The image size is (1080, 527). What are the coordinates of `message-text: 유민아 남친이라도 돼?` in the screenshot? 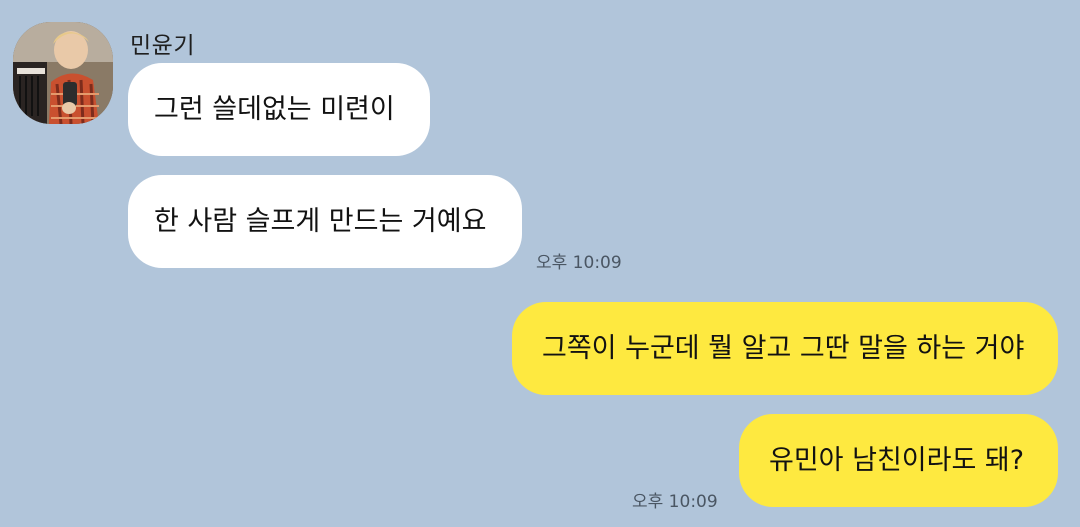 It's located at (897, 460).